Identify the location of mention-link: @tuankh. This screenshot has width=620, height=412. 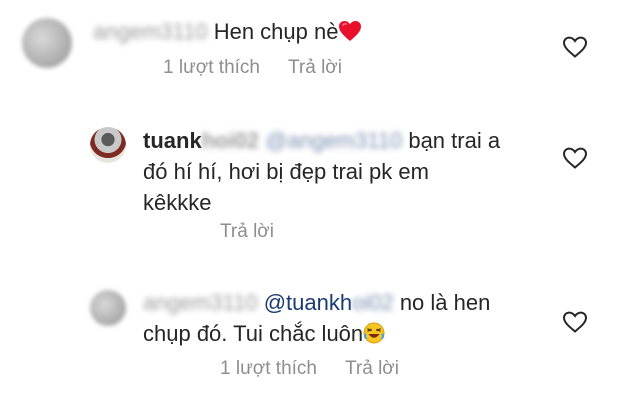
(308, 302).